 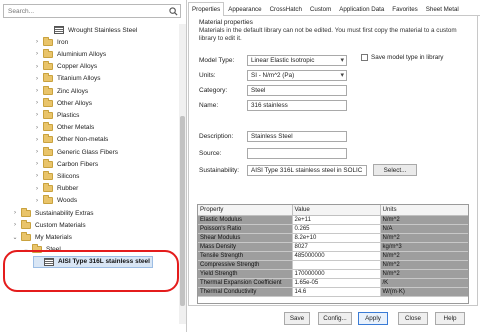 What do you see at coordinates (93, 261) in the screenshot?
I see `tree-material-item: AISI Type 316L stainless steel` at bounding box center [93, 261].